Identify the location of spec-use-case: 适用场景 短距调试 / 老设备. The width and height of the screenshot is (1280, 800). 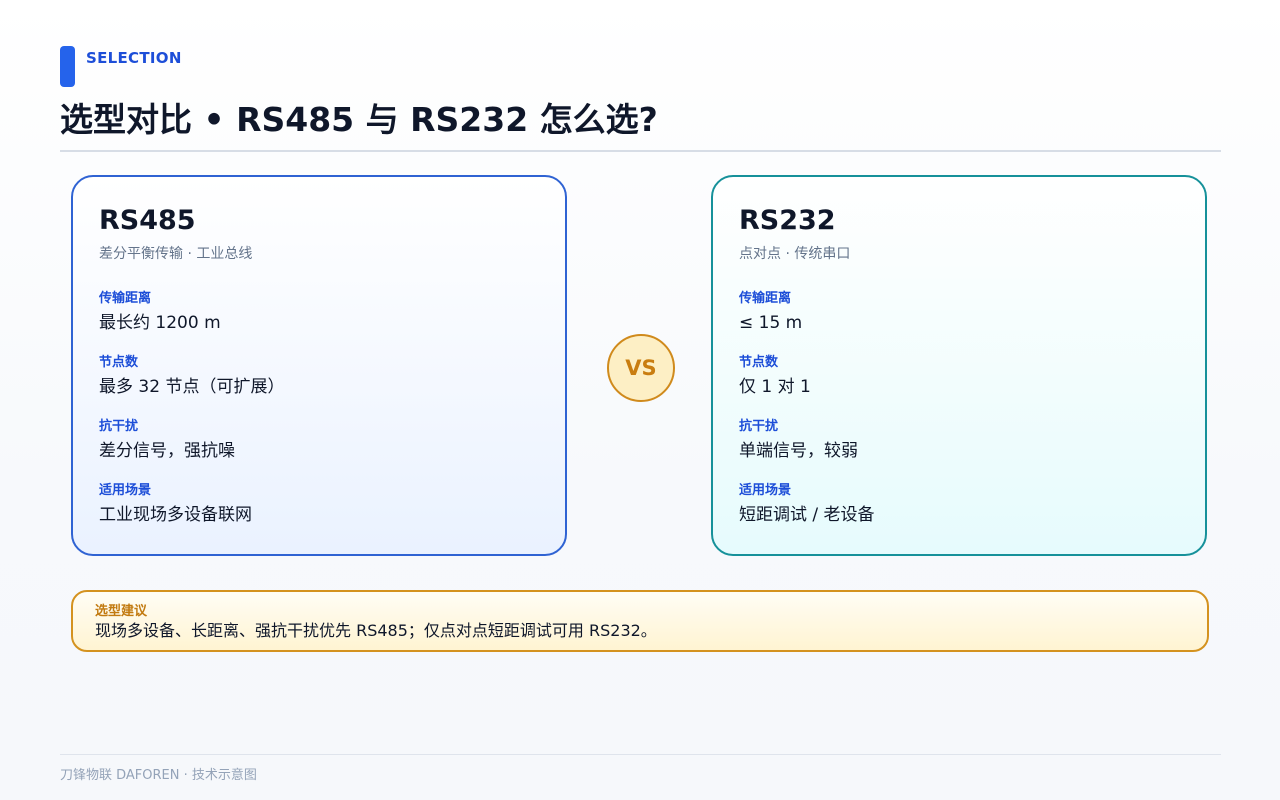
(959, 504).